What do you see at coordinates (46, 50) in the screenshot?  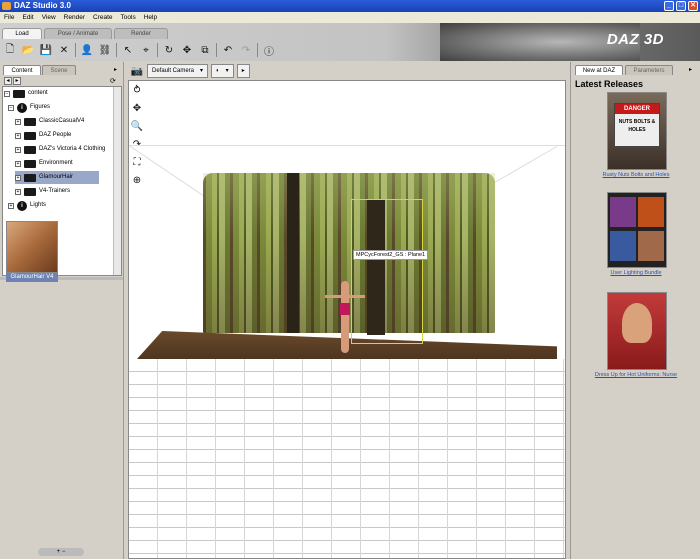 I see `save-icon: 💾` at bounding box center [46, 50].